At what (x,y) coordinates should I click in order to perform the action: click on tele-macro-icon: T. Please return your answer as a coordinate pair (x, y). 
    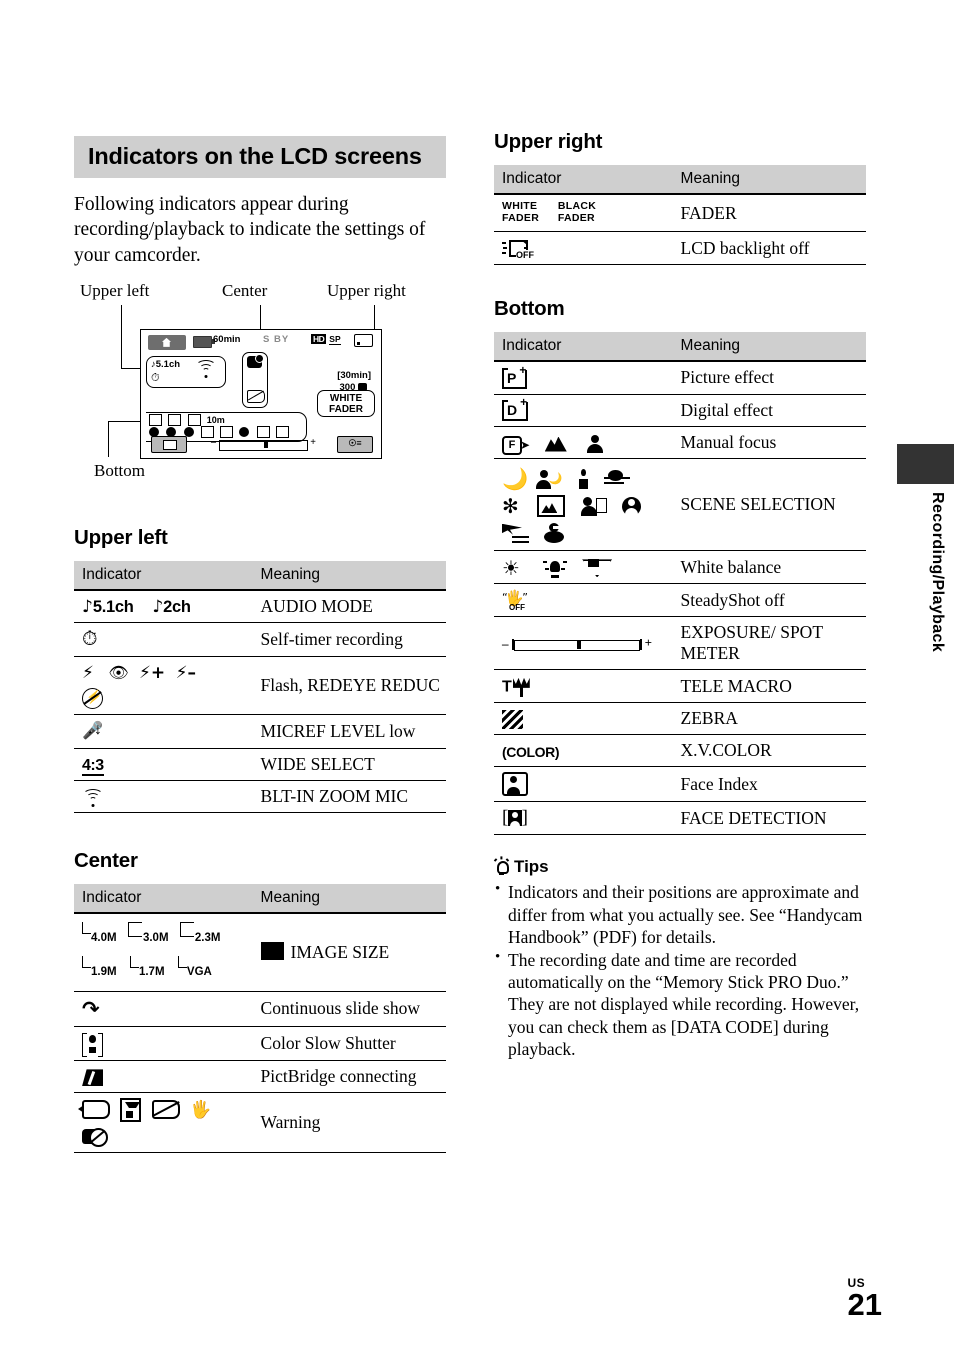
    Looking at the image, I should click on (516, 687).